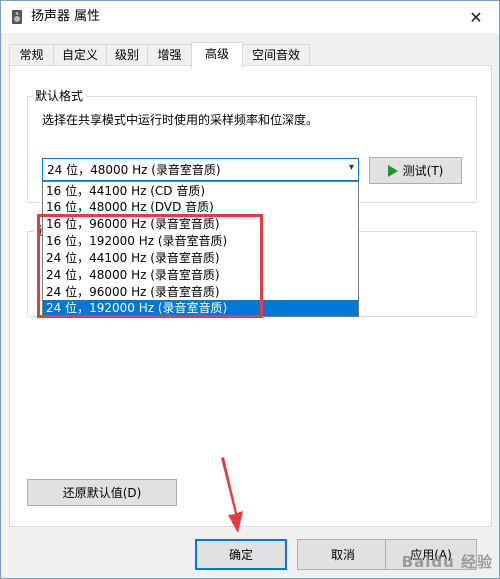 The width and height of the screenshot is (500, 579). I want to click on tab-custom: 自定义, so click(80, 55).